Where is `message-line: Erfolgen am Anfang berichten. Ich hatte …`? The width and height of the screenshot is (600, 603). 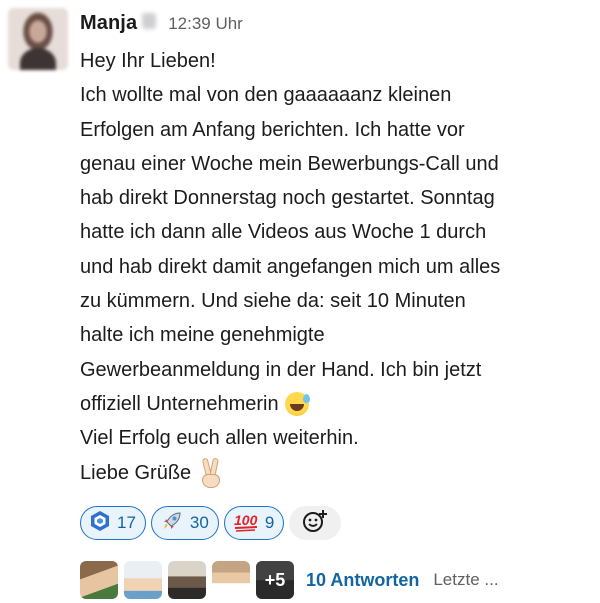 message-line: Erfolgen am Anfang berichten. Ich hatte … is located at coordinates (272, 129).